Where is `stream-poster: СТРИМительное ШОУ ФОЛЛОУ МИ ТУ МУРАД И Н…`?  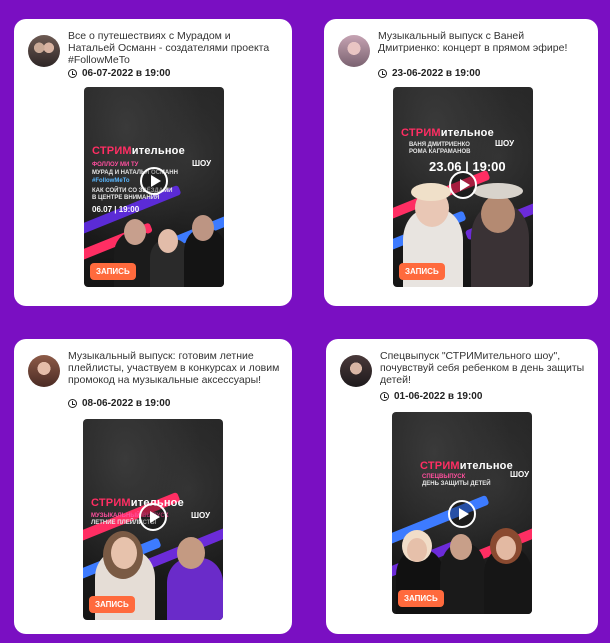
stream-poster: СТРИМительное ШОУ ФОЛЛОУ МИ ТУ МУРАД И Н… is located at coordinates (154, 187).